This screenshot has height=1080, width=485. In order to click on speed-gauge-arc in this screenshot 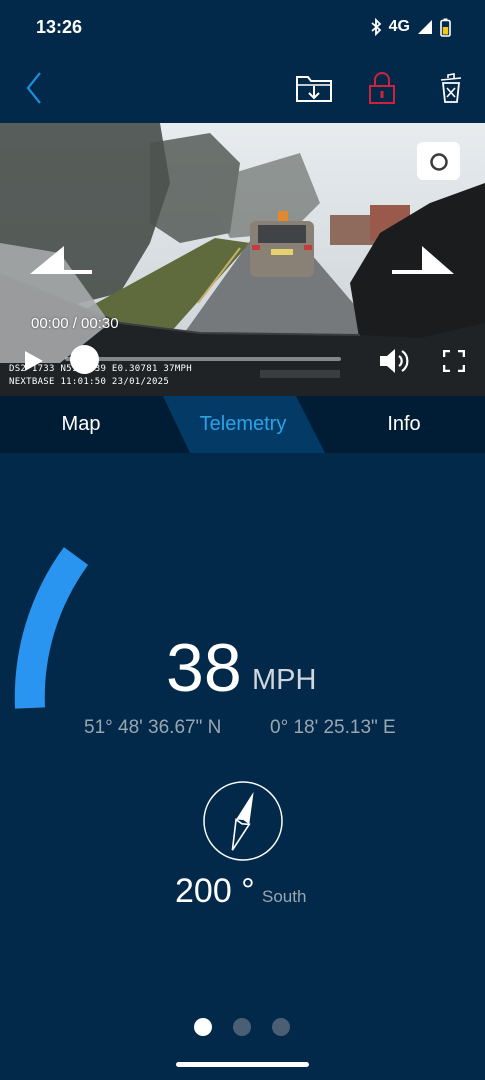, I will do `click(51, 628)`.